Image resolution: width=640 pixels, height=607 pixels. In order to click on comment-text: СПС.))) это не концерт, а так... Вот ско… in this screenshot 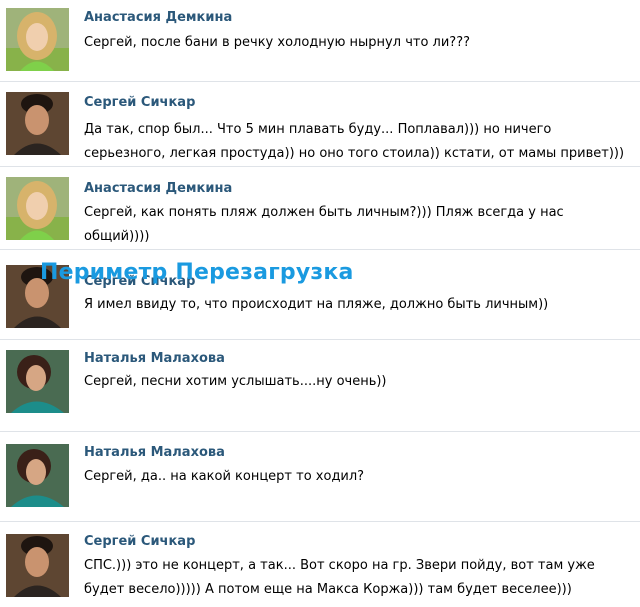, I will do `click(339, 577)`.